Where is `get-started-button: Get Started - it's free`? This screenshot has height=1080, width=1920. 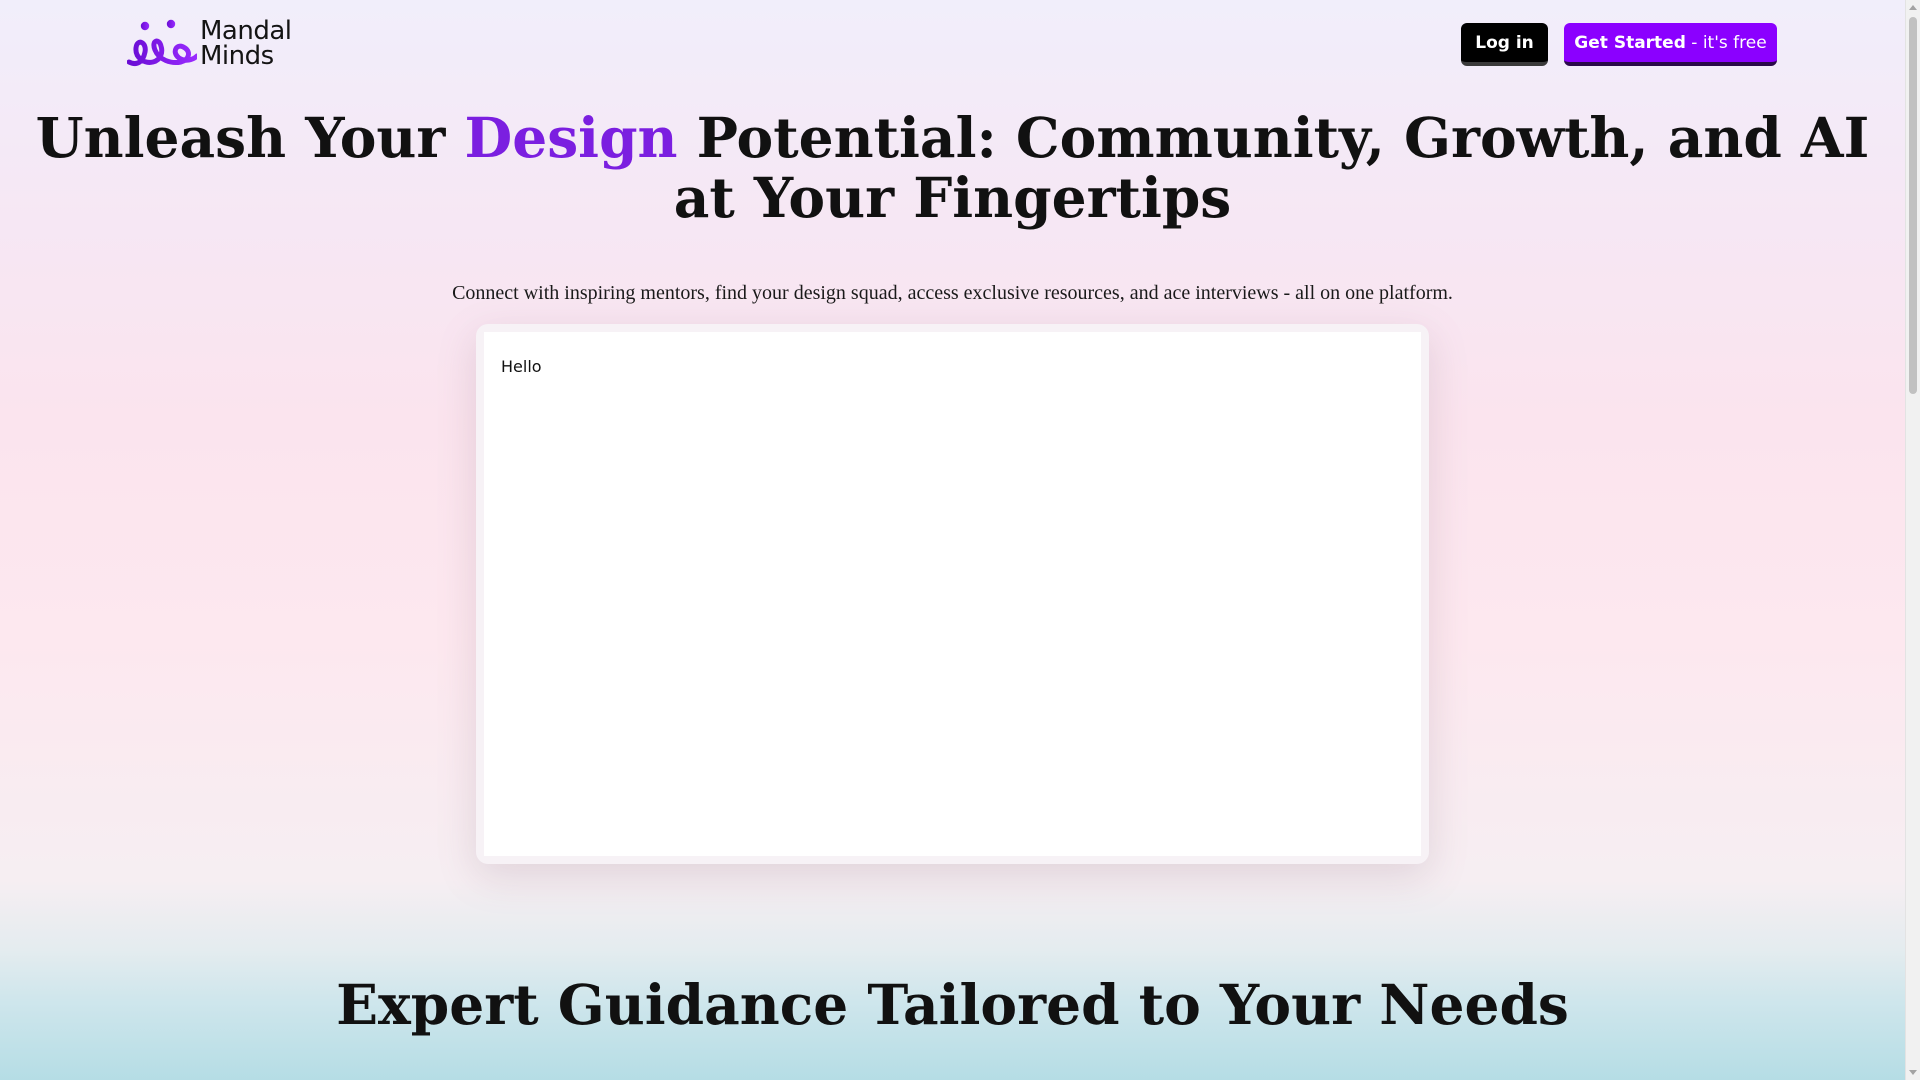 get-started-button: Get Started - it's free is located at coordinates (1670, 44).